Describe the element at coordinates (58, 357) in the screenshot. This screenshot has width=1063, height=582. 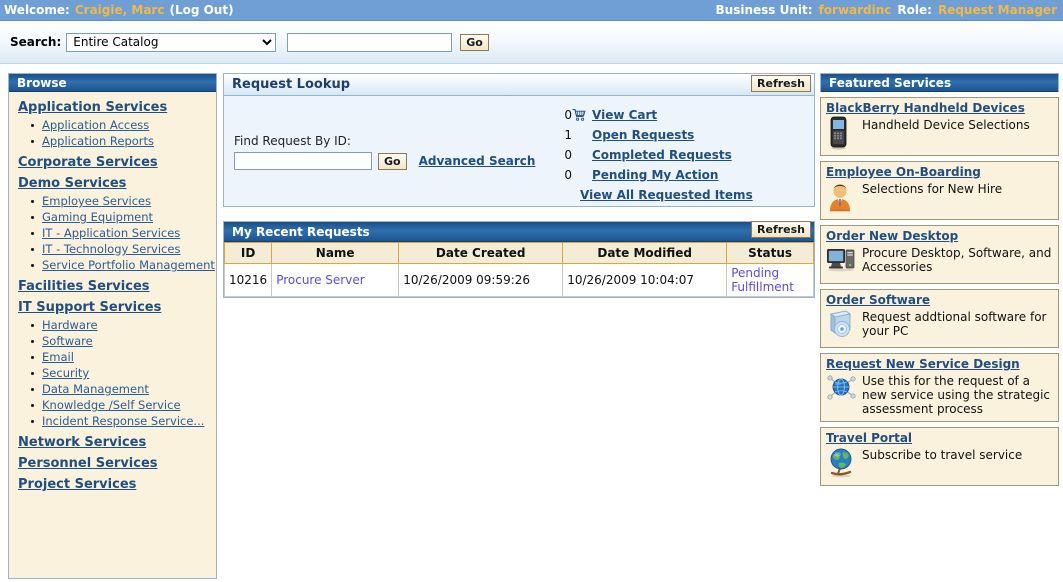
I see `browse-link-email: Email` at that location.